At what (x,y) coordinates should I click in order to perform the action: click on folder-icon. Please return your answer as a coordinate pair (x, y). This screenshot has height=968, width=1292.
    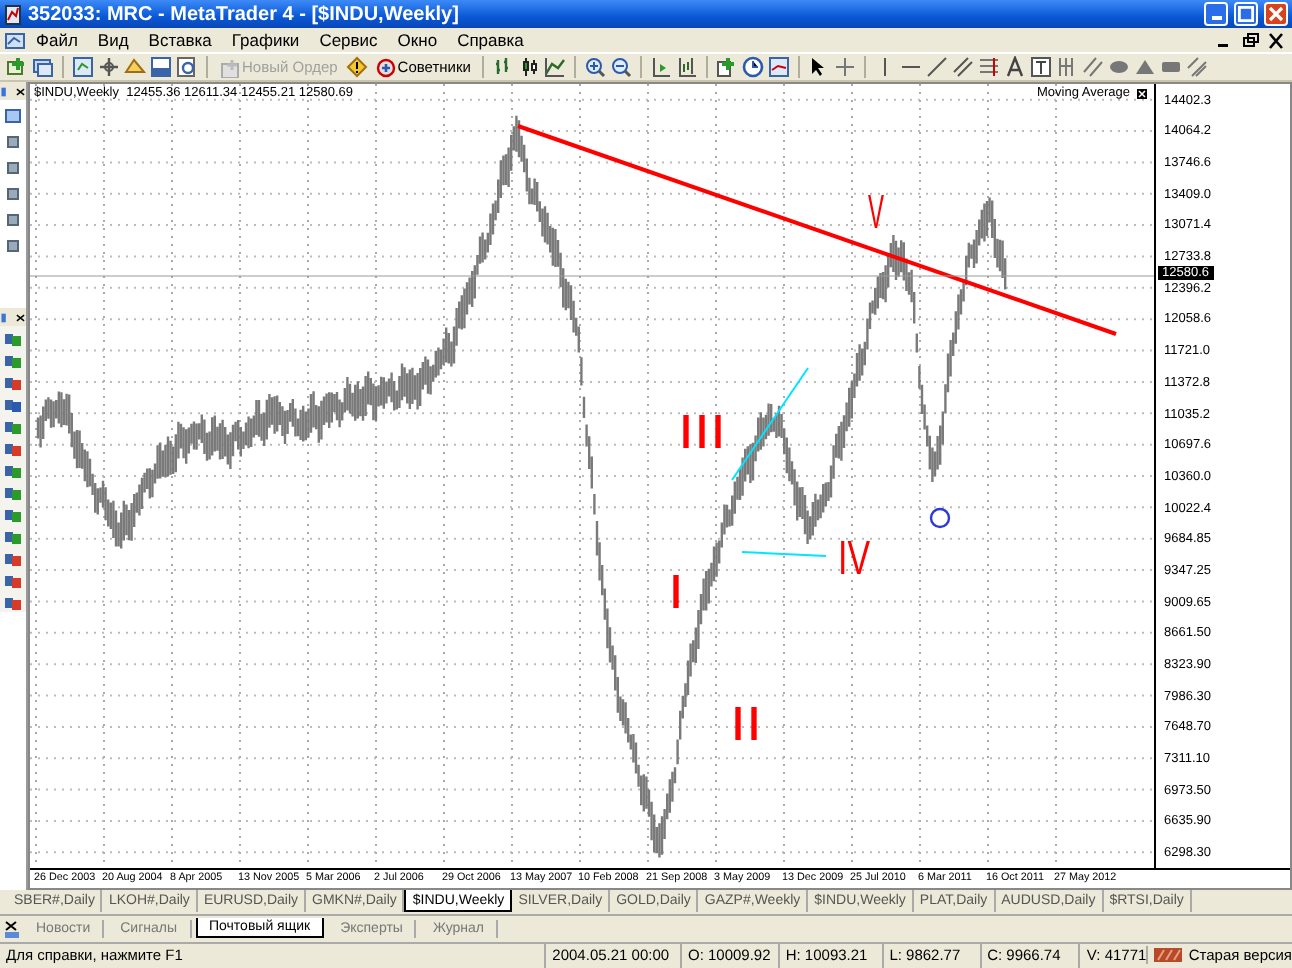
    Looking at the image, I should click on (13, 116).